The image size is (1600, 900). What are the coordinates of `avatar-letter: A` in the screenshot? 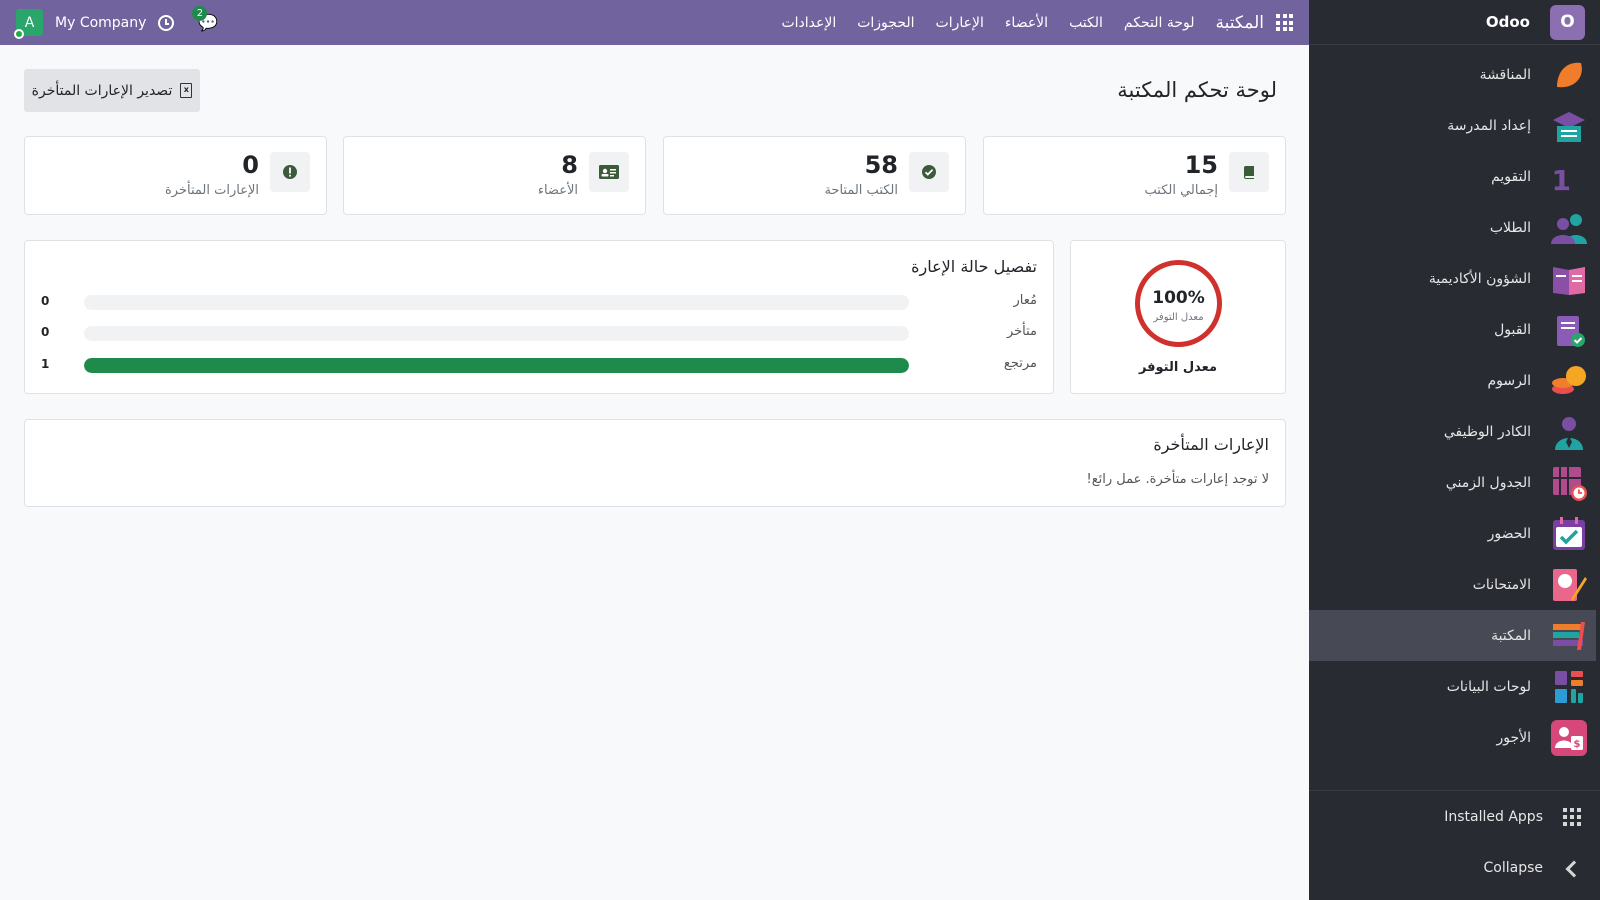 It's located at (29, 22).